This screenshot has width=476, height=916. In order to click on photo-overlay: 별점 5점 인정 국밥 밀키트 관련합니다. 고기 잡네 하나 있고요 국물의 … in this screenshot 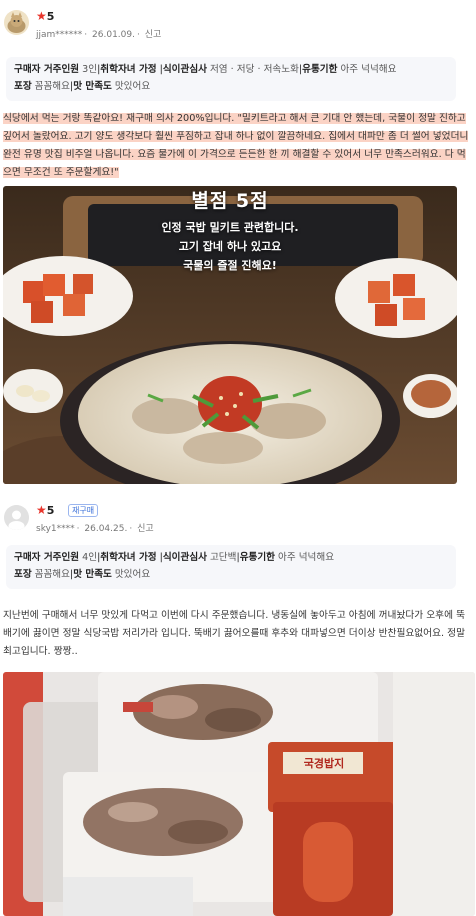, I will do `click(230, 229)`.